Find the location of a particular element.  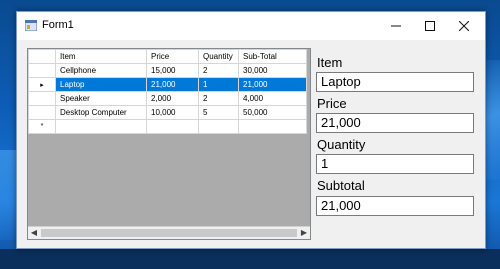

close-icon is located at coordinates (464, 26).